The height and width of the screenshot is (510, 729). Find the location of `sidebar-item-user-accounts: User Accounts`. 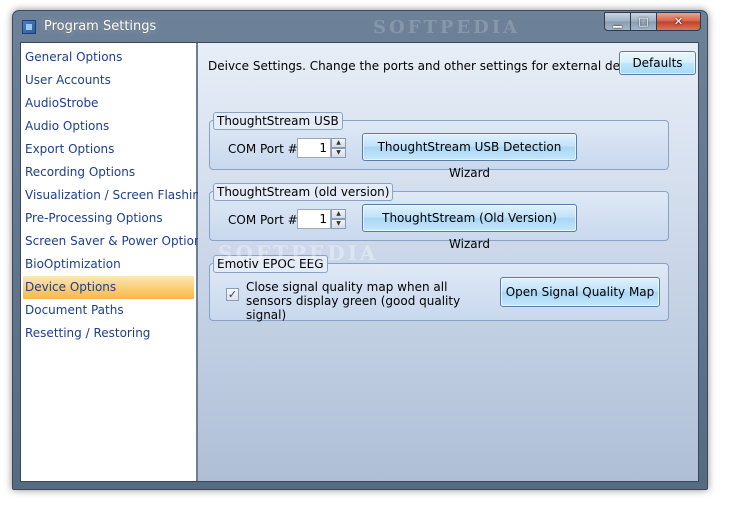

sidebar-item-user-accounts: User Accounts is located at coordinates (108, 80).